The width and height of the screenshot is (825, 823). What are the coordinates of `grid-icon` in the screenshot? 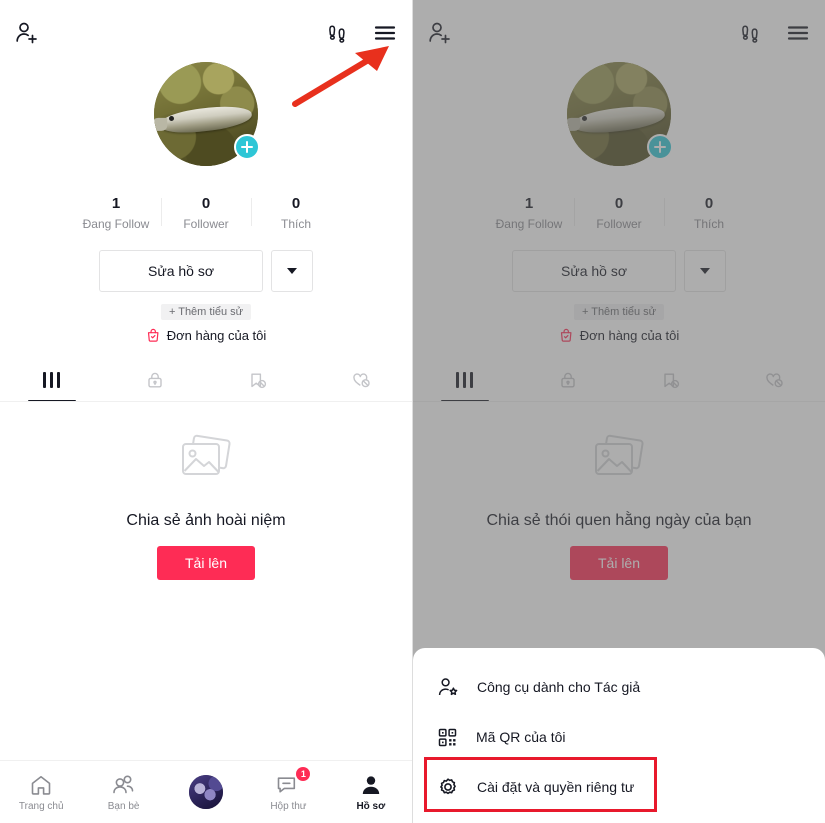 It's located at (51, 380).